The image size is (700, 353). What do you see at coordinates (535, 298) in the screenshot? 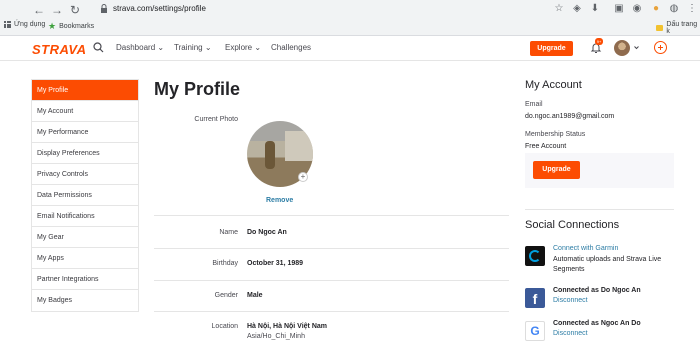
I see `facebook-icon: f` at bounding box center [535, 298].